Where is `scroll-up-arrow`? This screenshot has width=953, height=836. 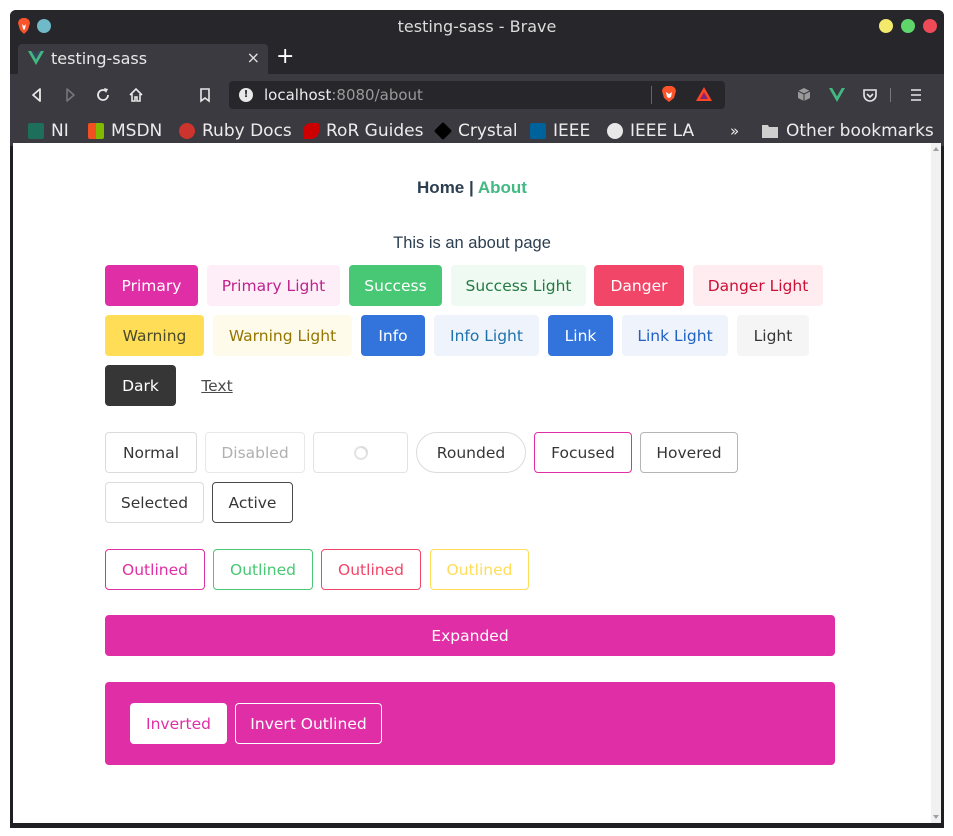
scroll-up-arrow is located at coordinates (936, 149).